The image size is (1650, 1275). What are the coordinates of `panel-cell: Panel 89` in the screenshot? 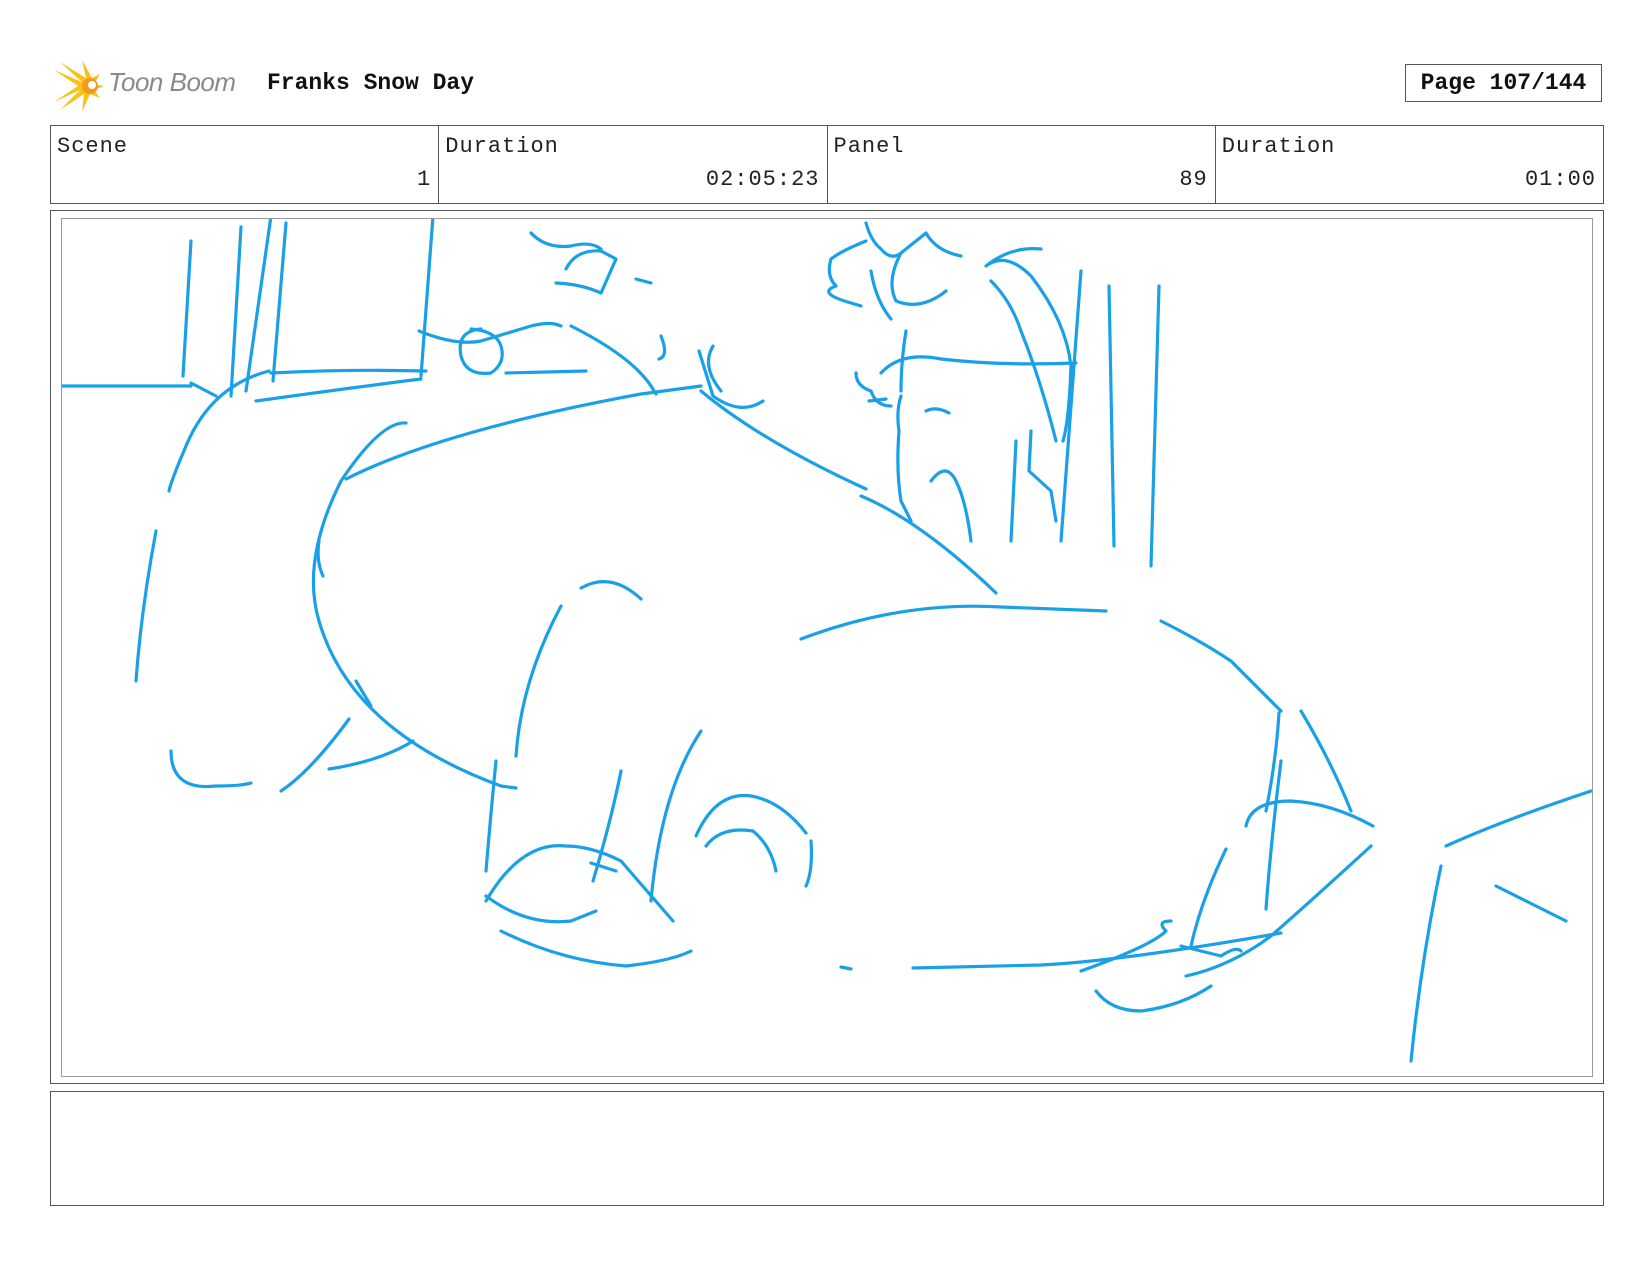 It's located at (1022, 164).